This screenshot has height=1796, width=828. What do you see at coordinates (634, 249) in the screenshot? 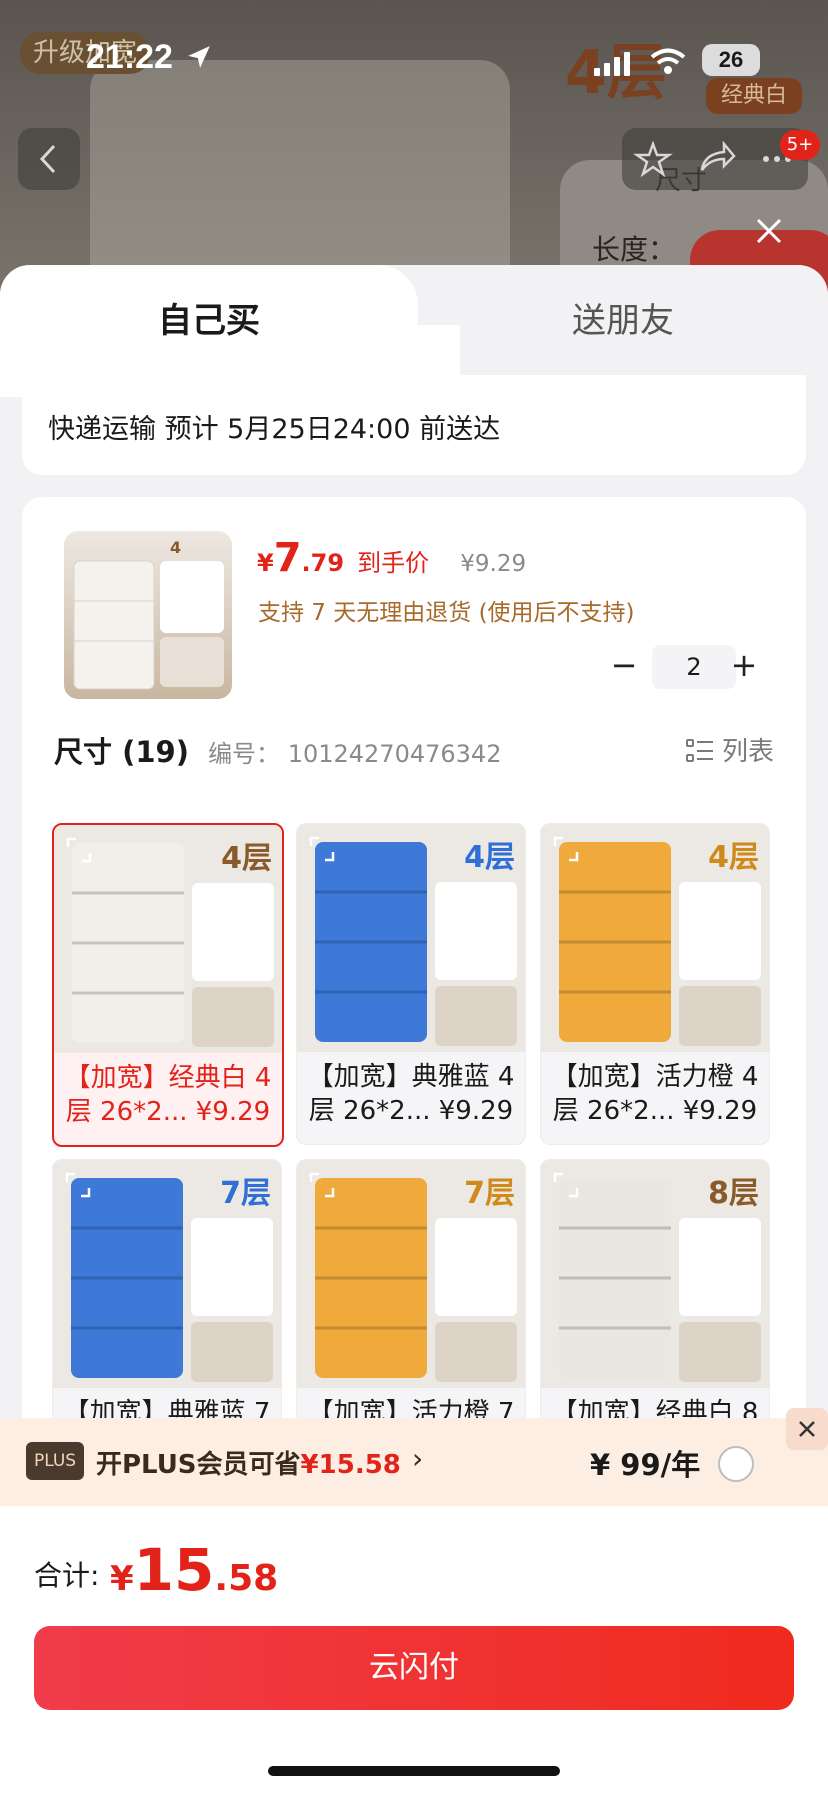
I see `background-length-label: 长度：` at bounding box center [634, 249].